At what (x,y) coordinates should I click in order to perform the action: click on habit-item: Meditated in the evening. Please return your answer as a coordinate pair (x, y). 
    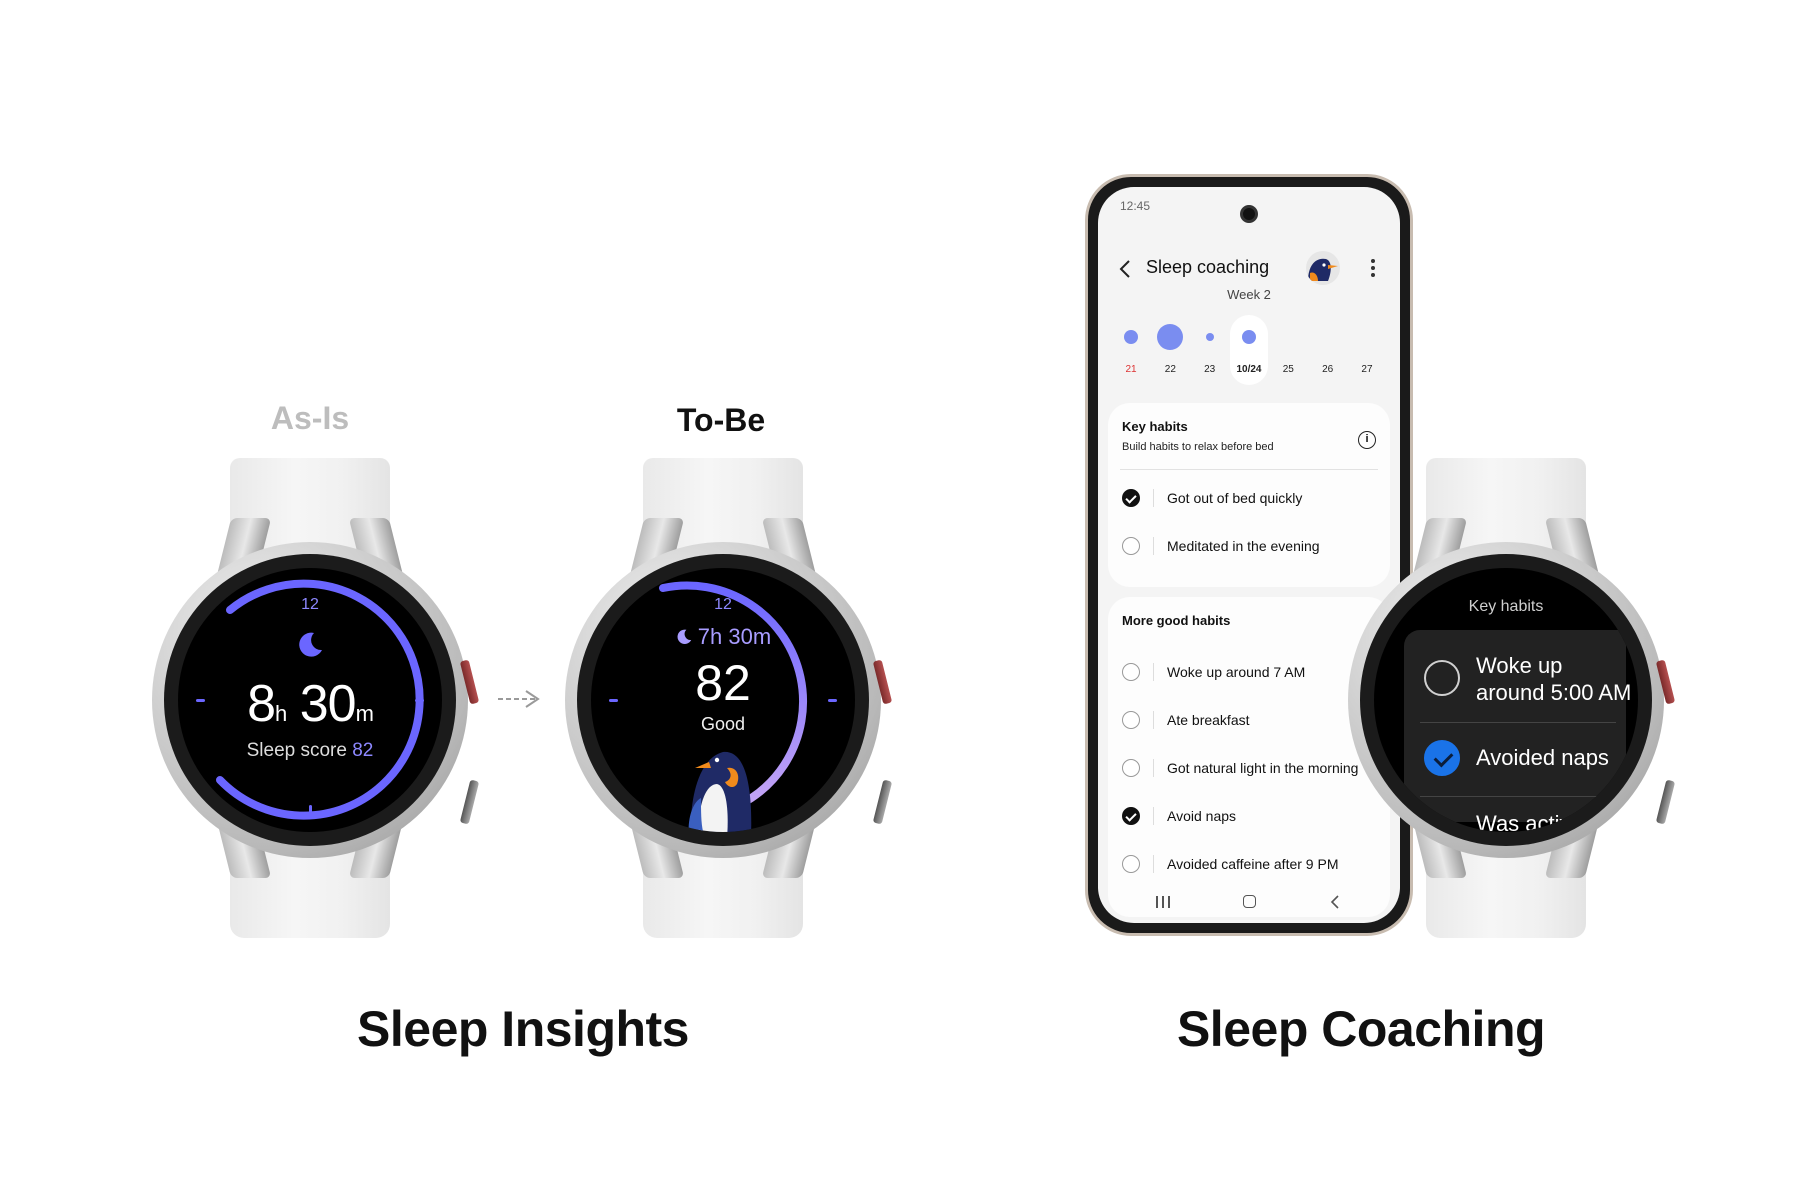
    Looking at the image, I should click on (1251, 546).